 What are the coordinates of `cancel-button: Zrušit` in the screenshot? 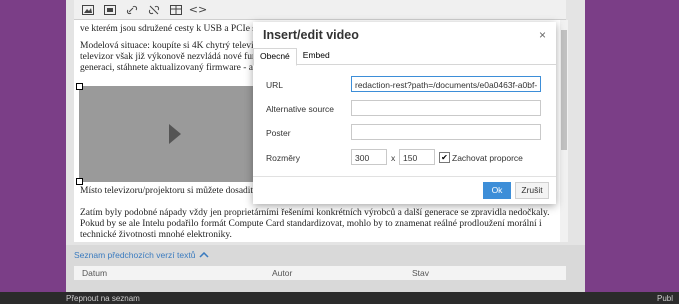 It's located at (532, 190).